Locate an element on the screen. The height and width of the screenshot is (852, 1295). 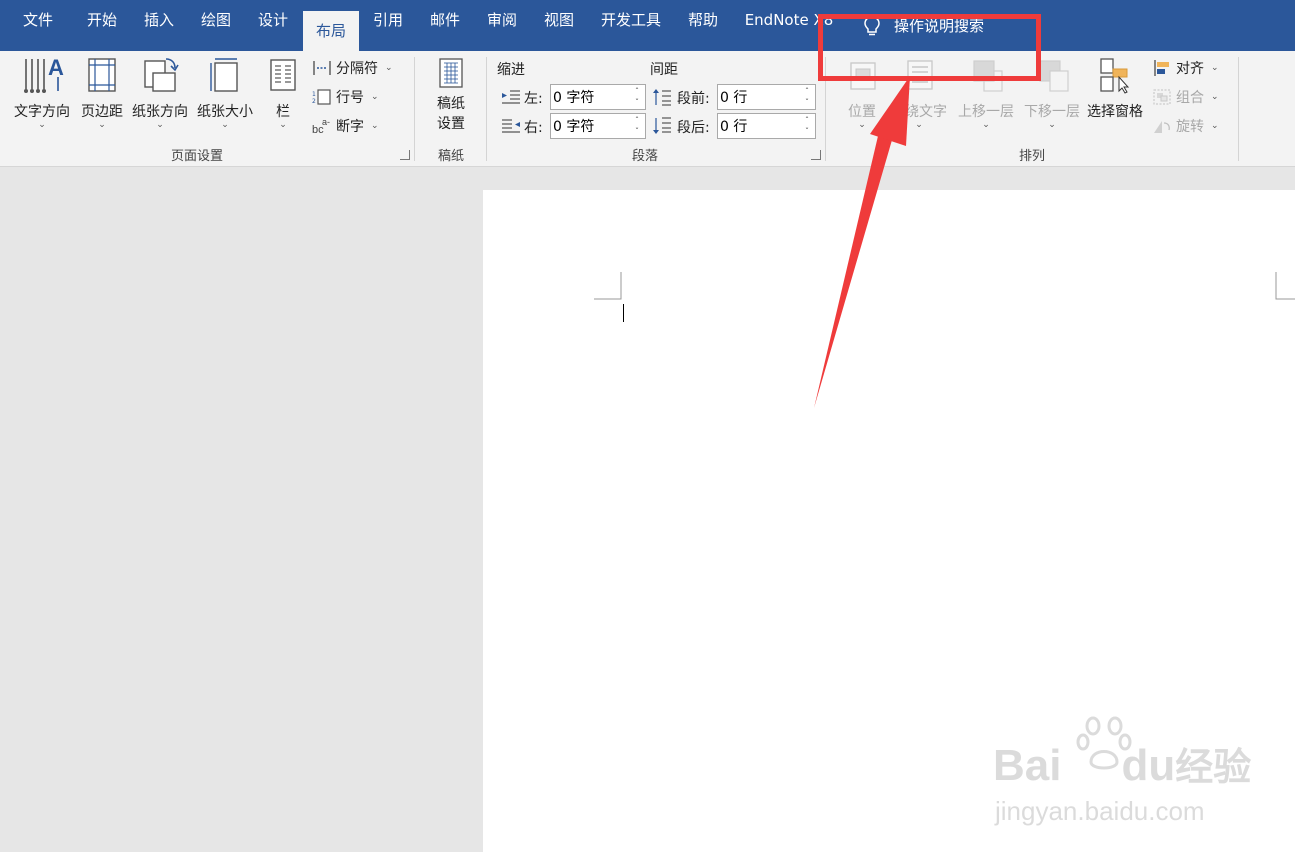
spacing-after-input is located at coordinates (757, 126).